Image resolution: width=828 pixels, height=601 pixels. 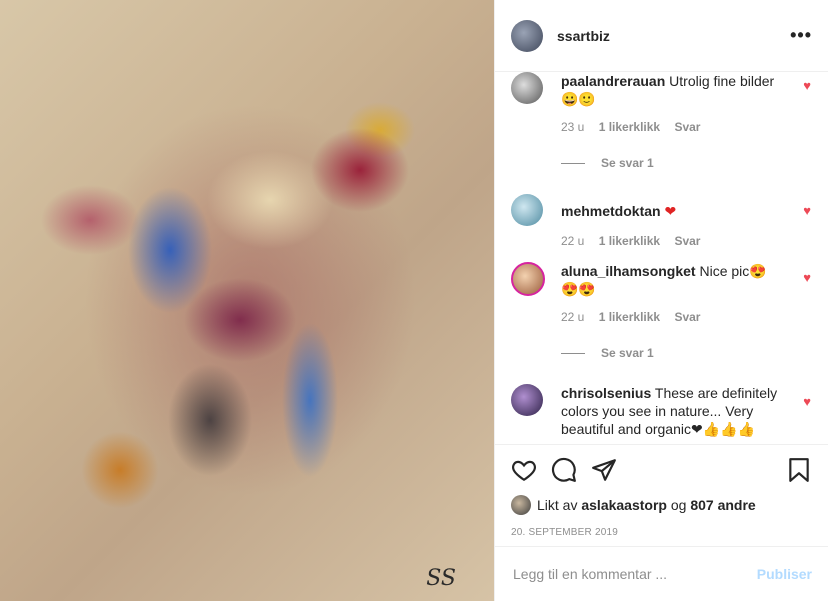 I want to click on comment-emoji: 😀🙂, so click(x=578, y=99).